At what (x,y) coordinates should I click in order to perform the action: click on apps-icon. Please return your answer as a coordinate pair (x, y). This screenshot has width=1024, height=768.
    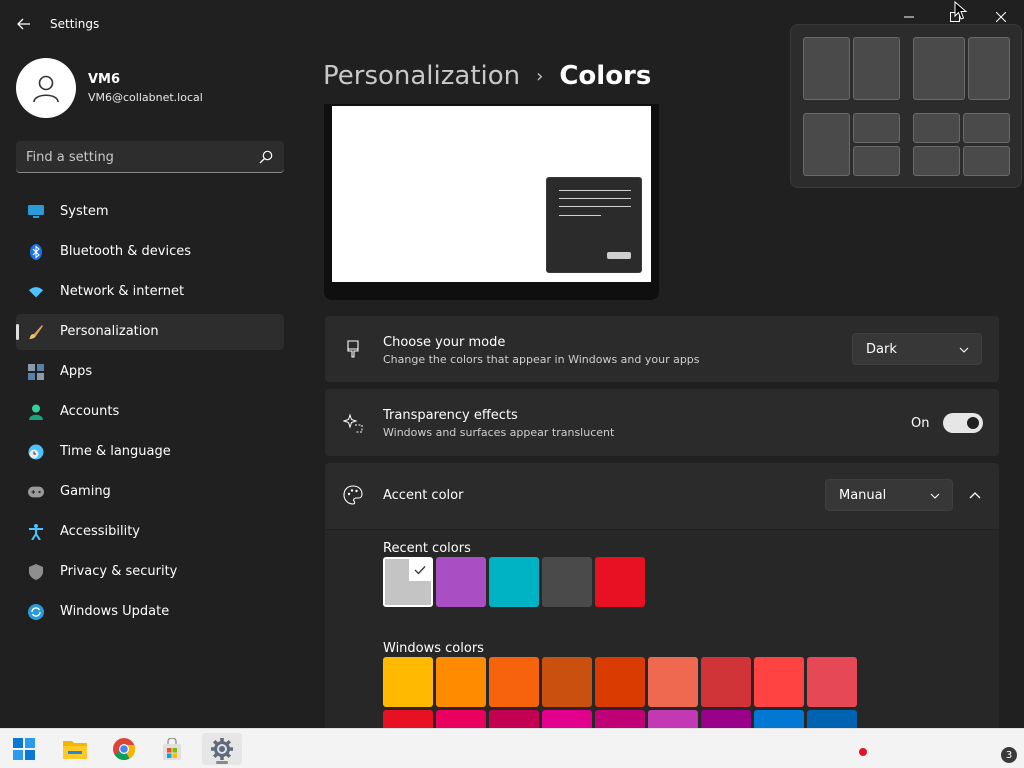
    Looking at the image, I should click on (36, 372).